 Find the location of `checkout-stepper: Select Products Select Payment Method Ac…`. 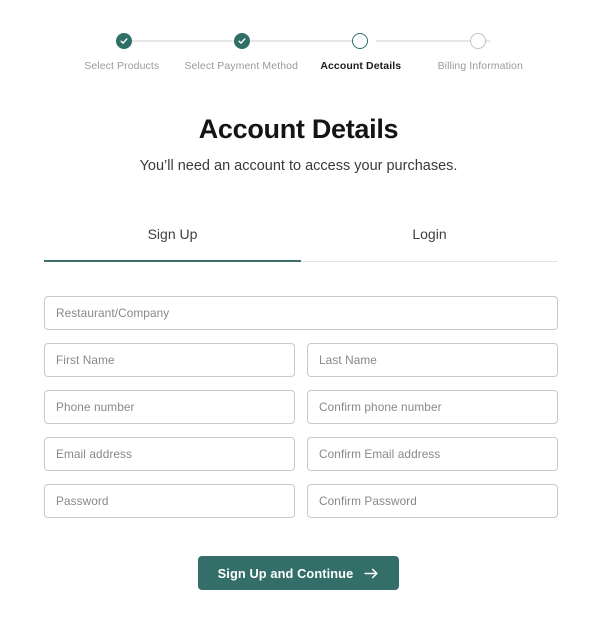

checkout-stepper: Select Products Select Payment Method Ac… is located at coordinates (301, 58).